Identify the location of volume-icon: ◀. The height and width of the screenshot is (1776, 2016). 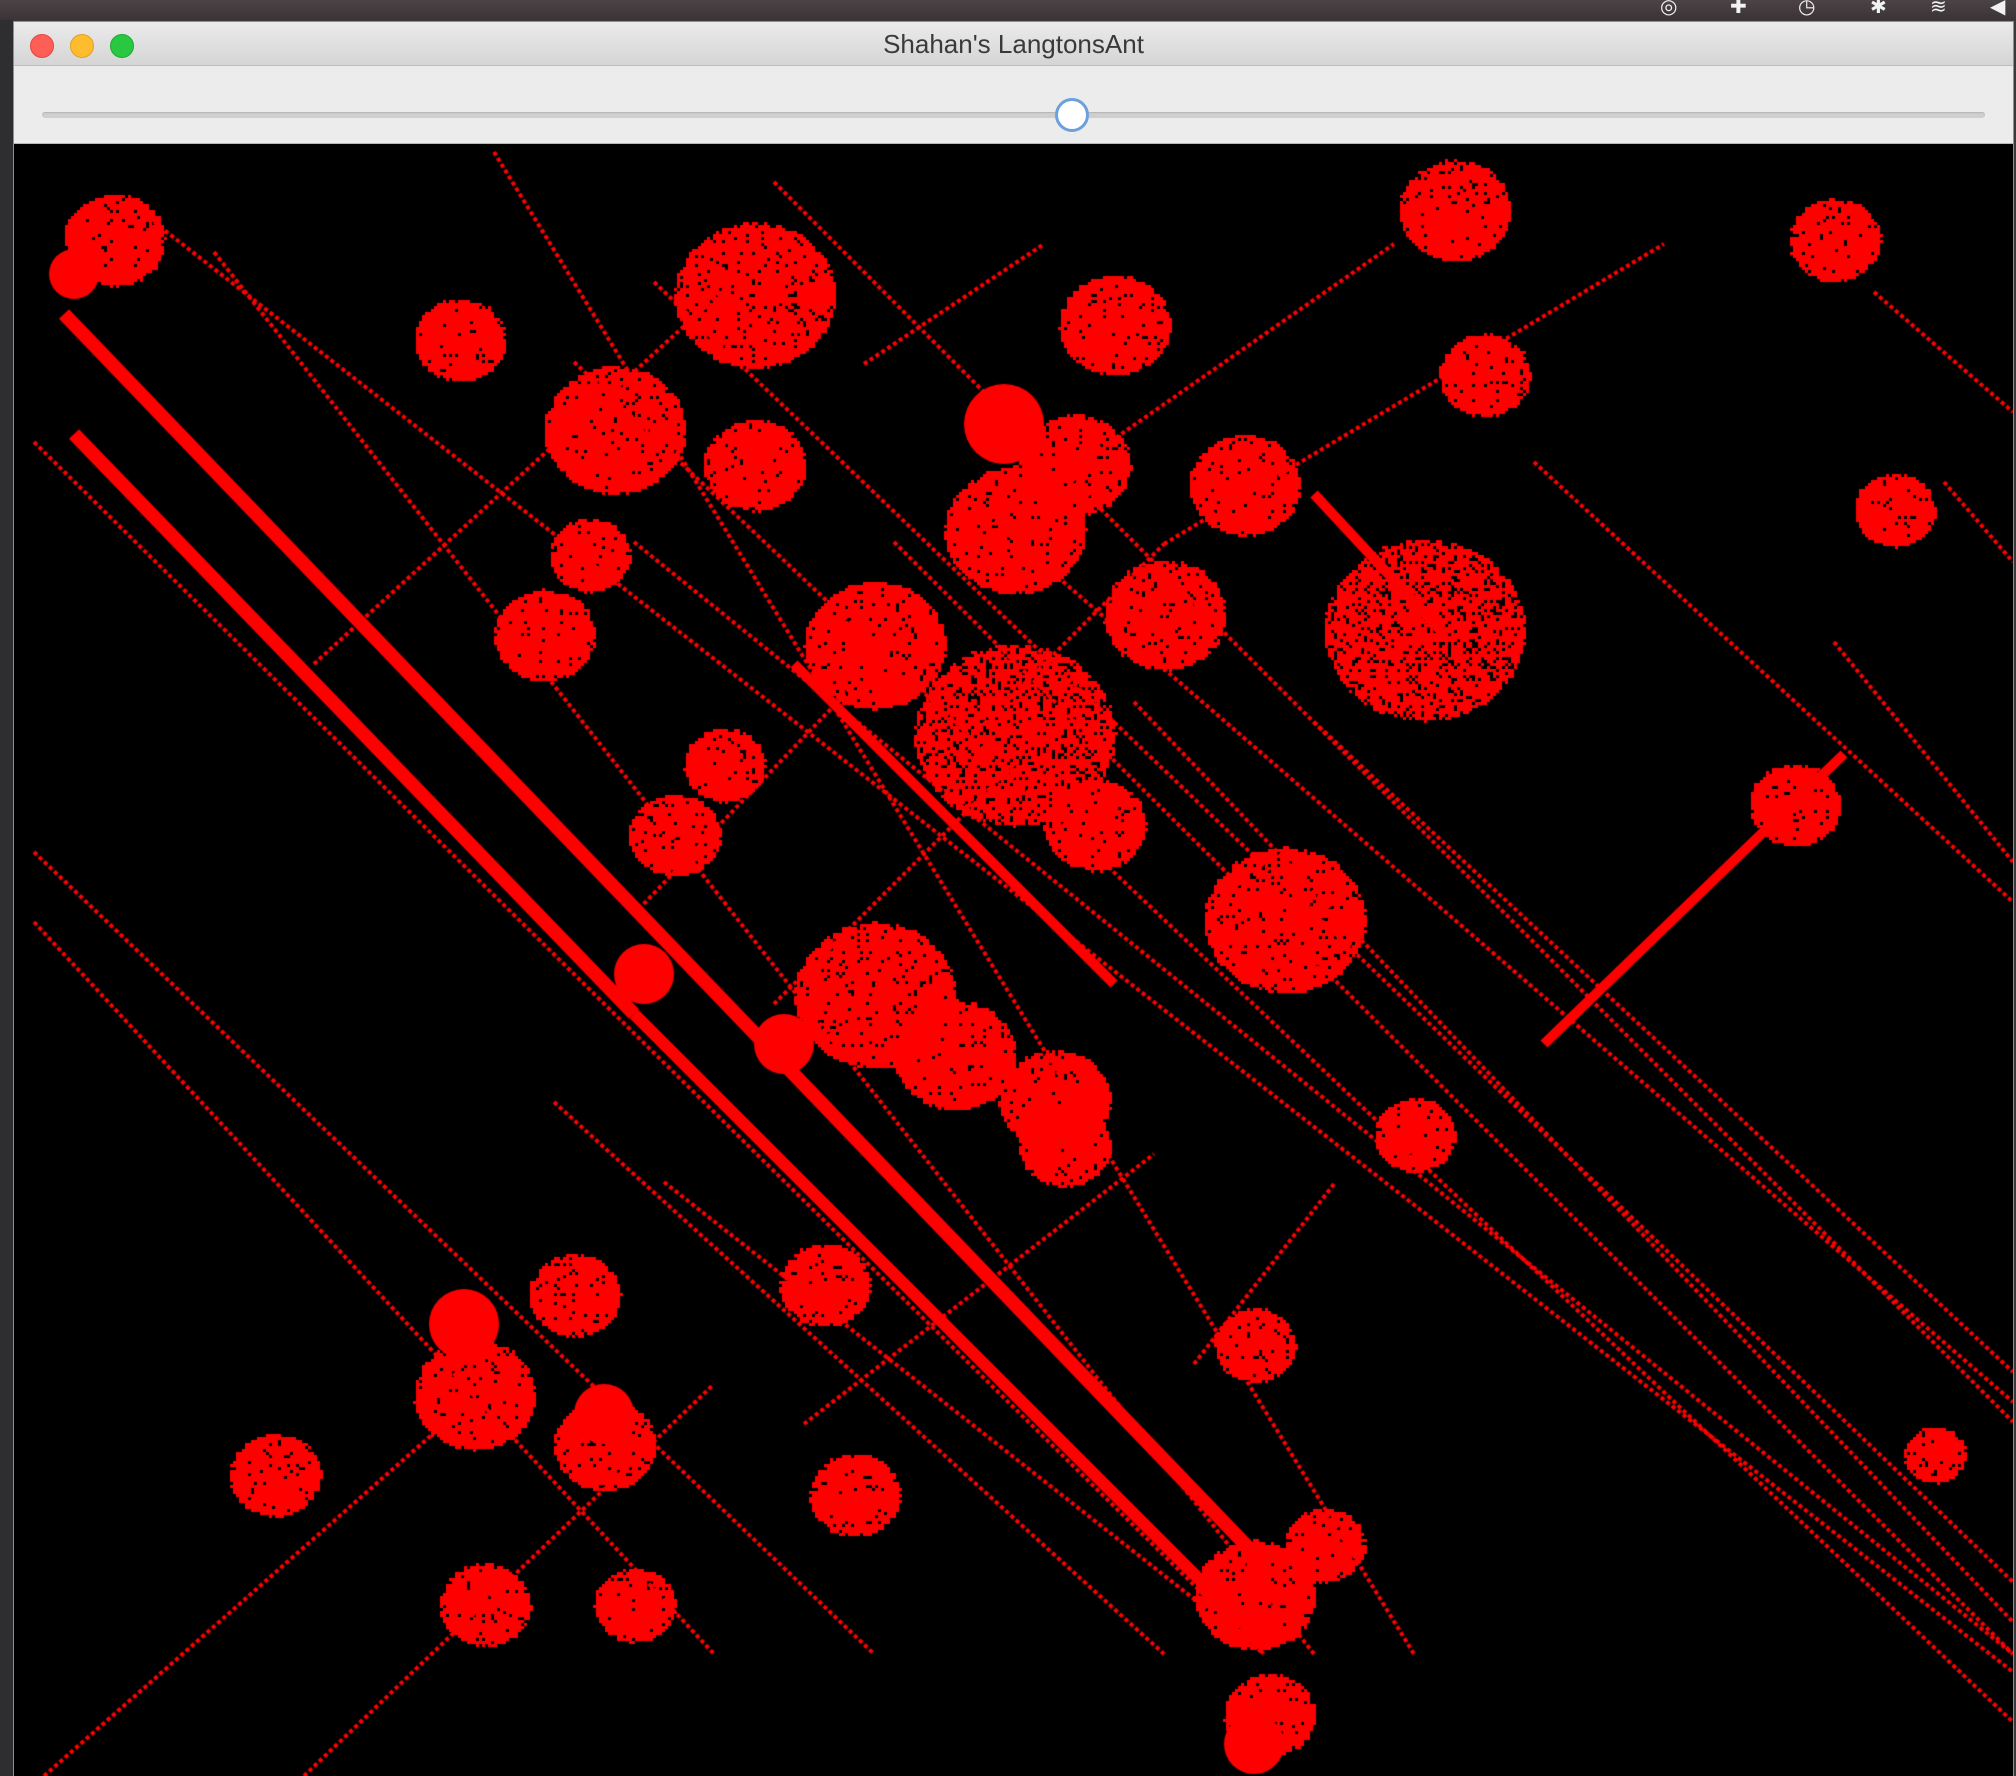
(1997, 10).